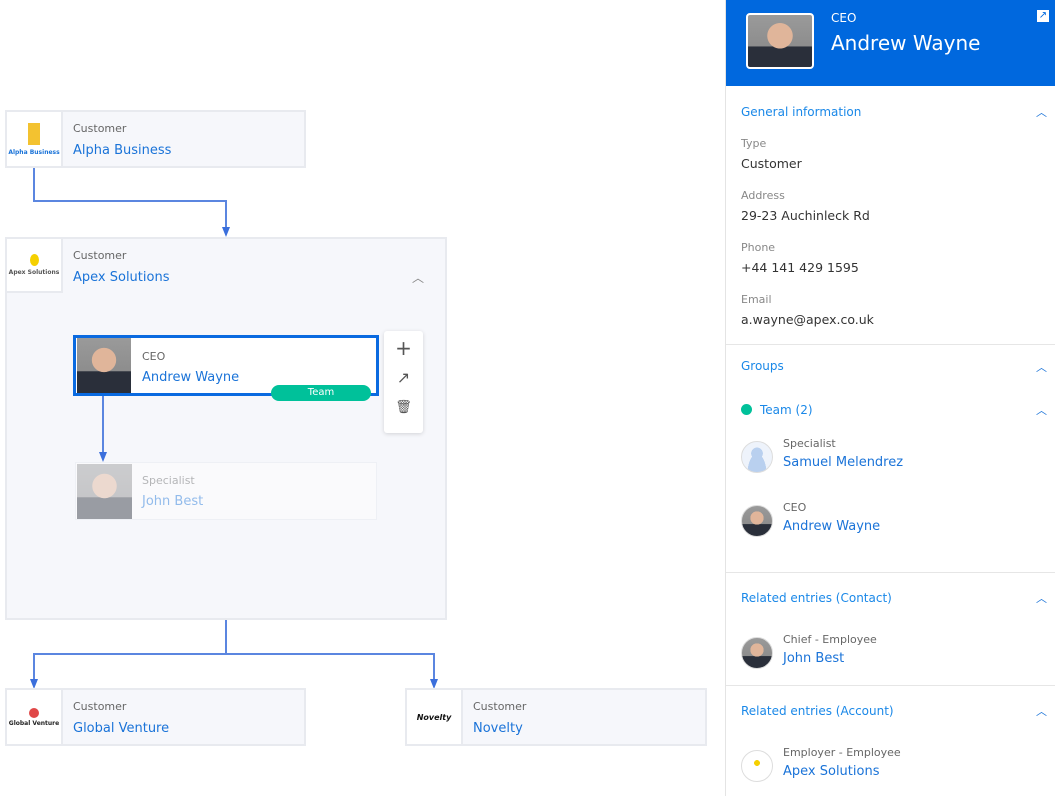 The image size is (1055, 796). I want to click on node-name: John Best, so click(172, 501).